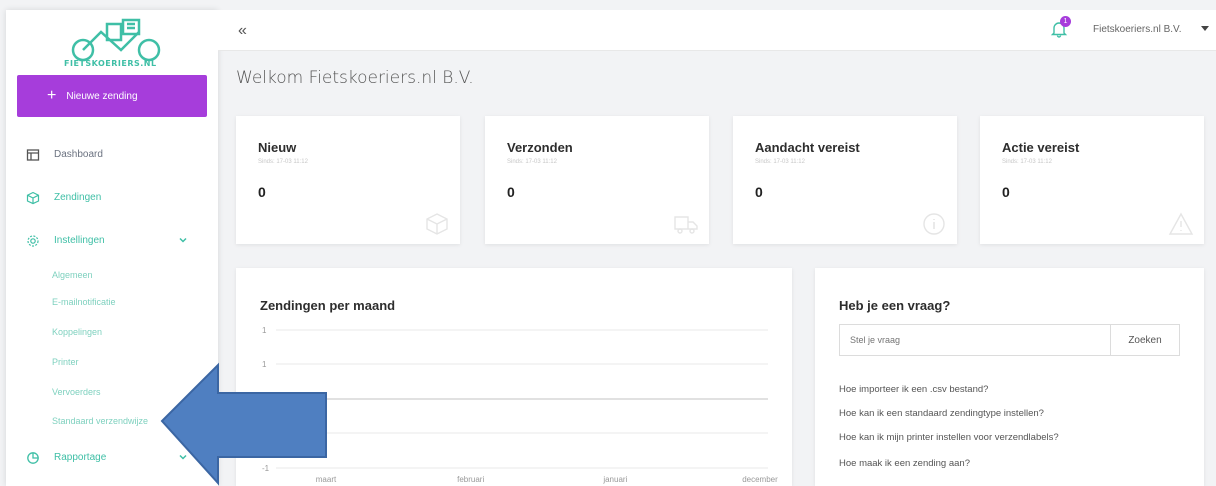 The image size is (1216, 486). Describe the element at coordinates (1092, 180) in the screenshot. I see `stat-card-actie-vereist: Actie vereist Sinds: 17-03 11:12 0` at that location.